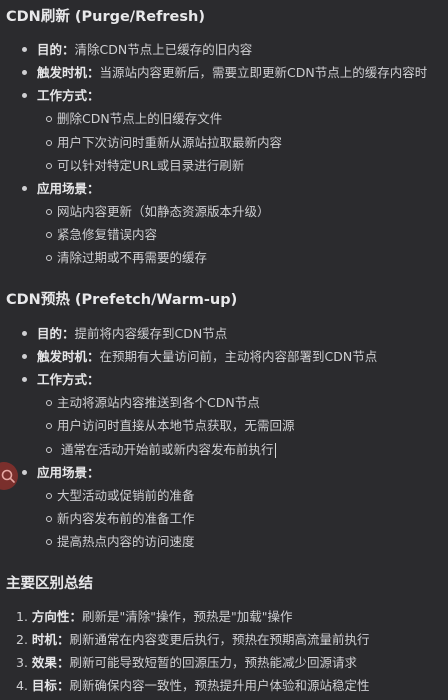 Image resolution: width=448 pixels, height=700 pixels. Describe the element at coordinates (44, 685) in the screenshot. I see `item-label: 目标` at that location.